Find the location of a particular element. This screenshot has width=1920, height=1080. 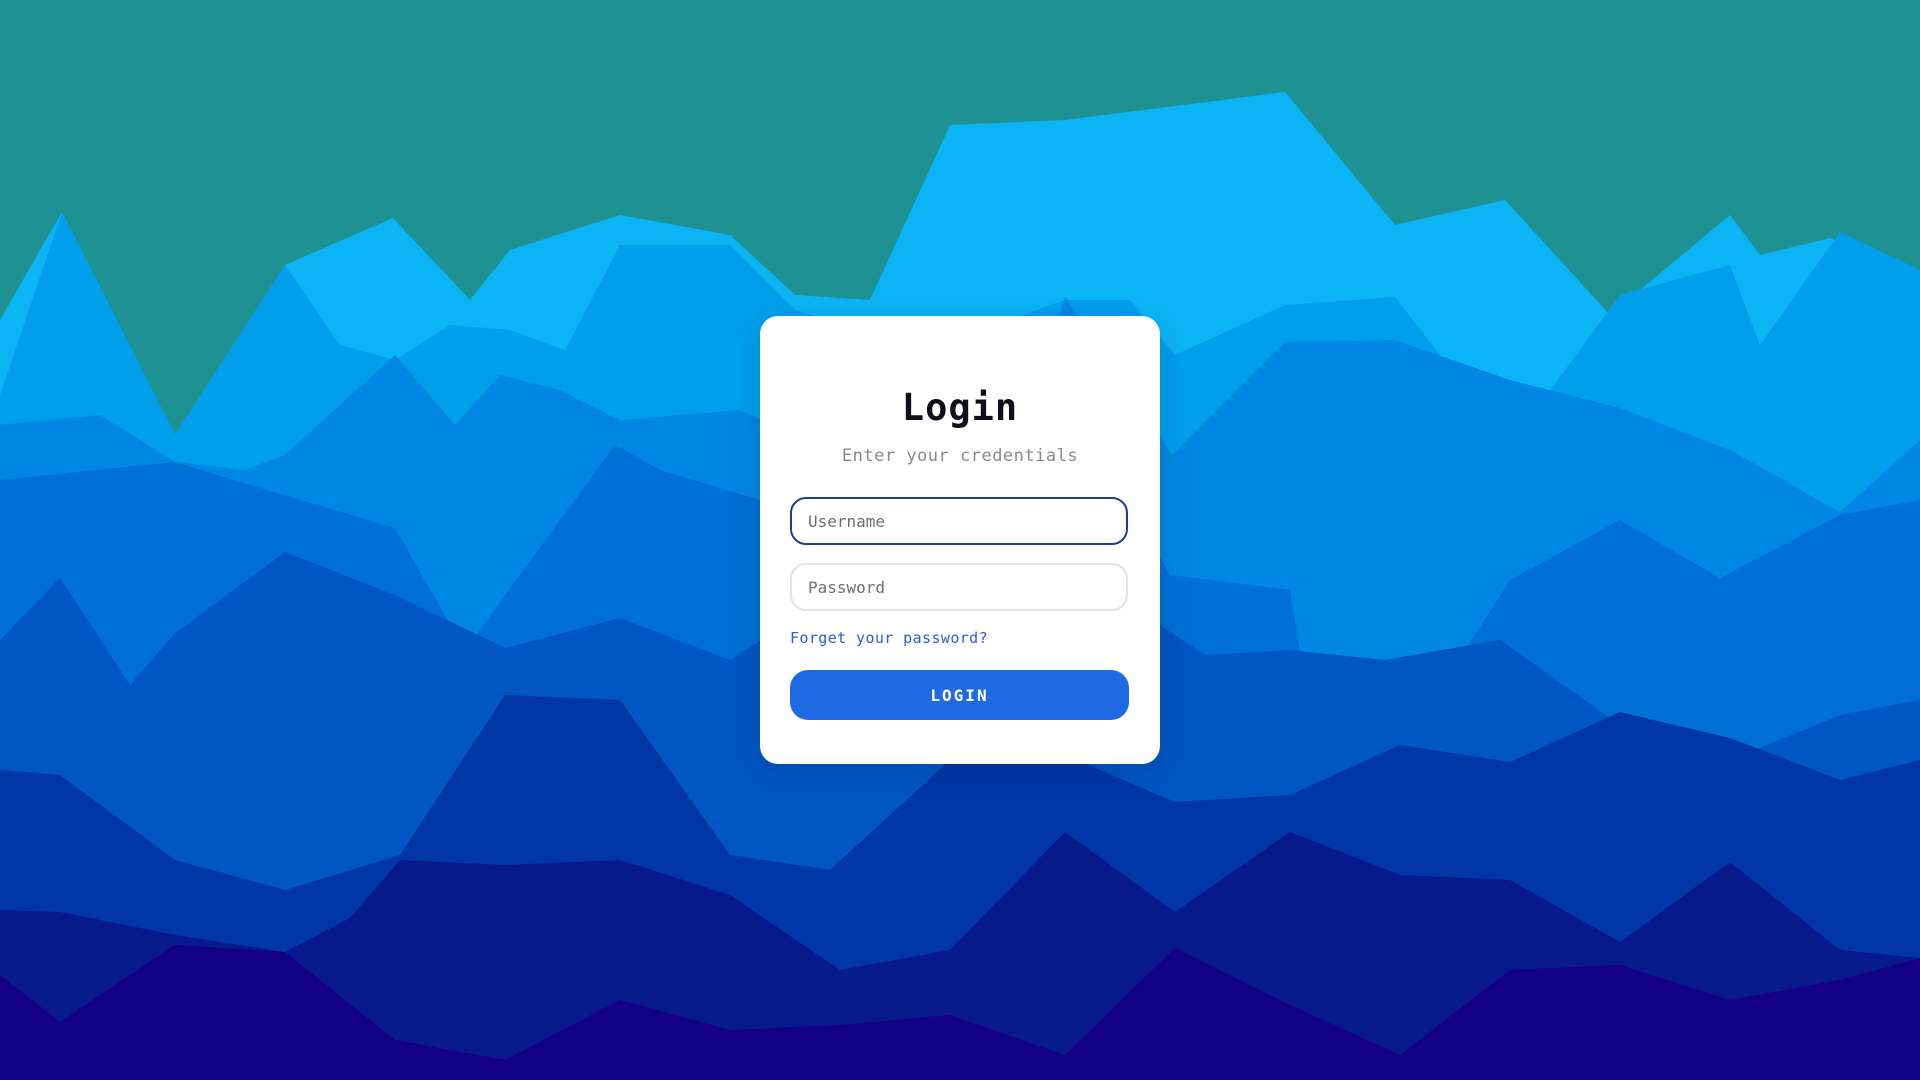

login-subtitle: Enter your credentials is located at coordinates (960, 456).